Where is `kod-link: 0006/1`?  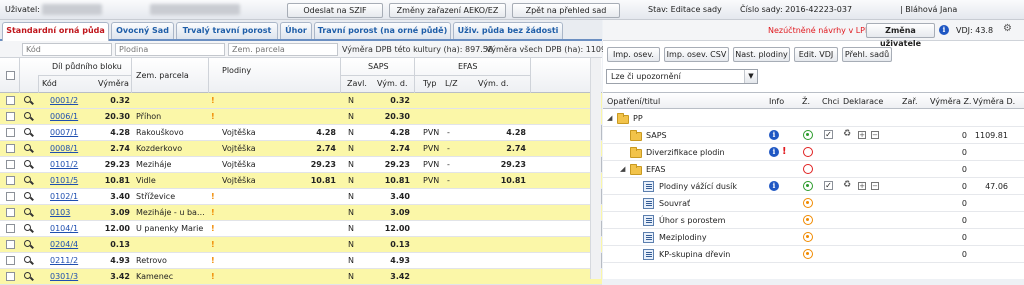 kod-link: 0006/1 is located at coordinates (64, 116).